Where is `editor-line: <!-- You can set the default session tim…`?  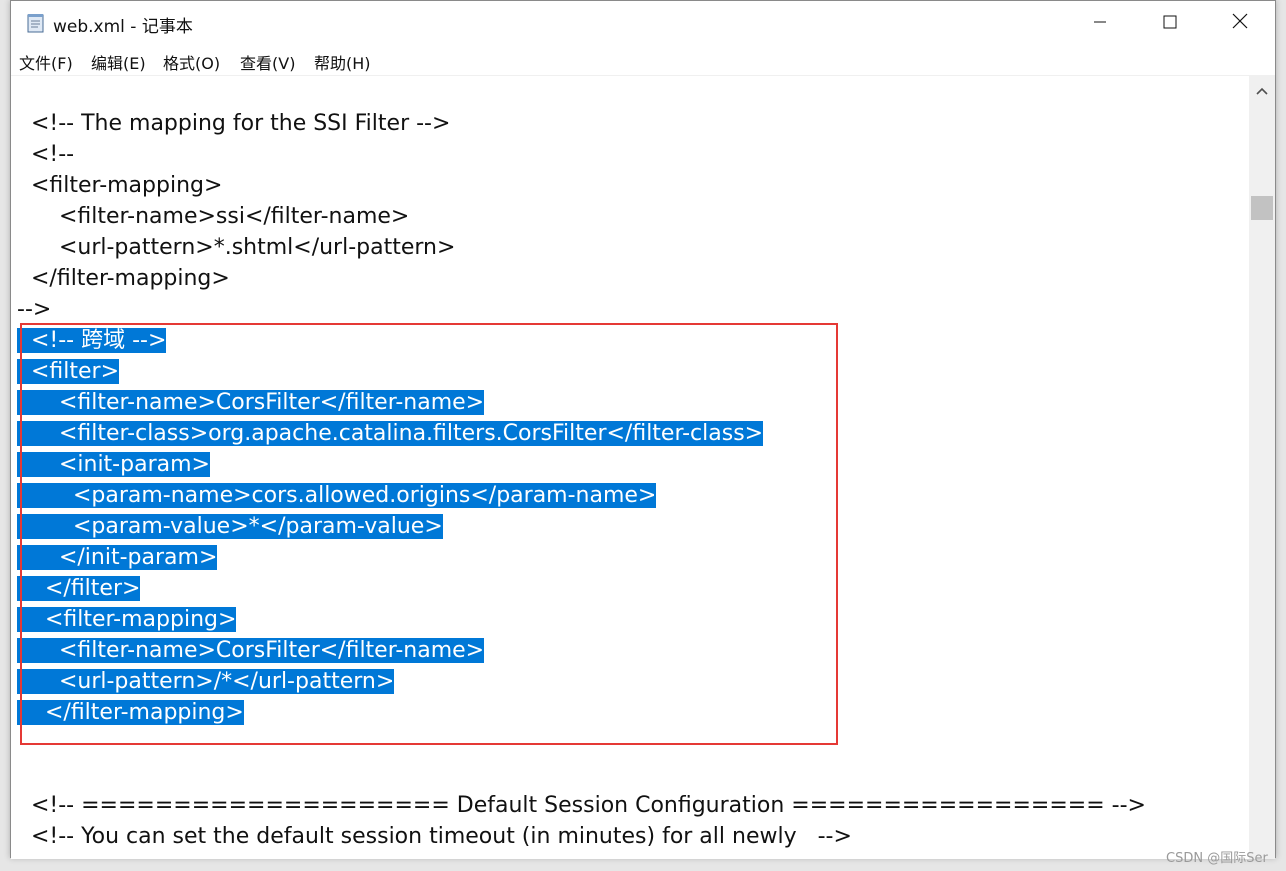
editor-line: <!-- You can set the default session tim… is located at coordinates (581, 836).